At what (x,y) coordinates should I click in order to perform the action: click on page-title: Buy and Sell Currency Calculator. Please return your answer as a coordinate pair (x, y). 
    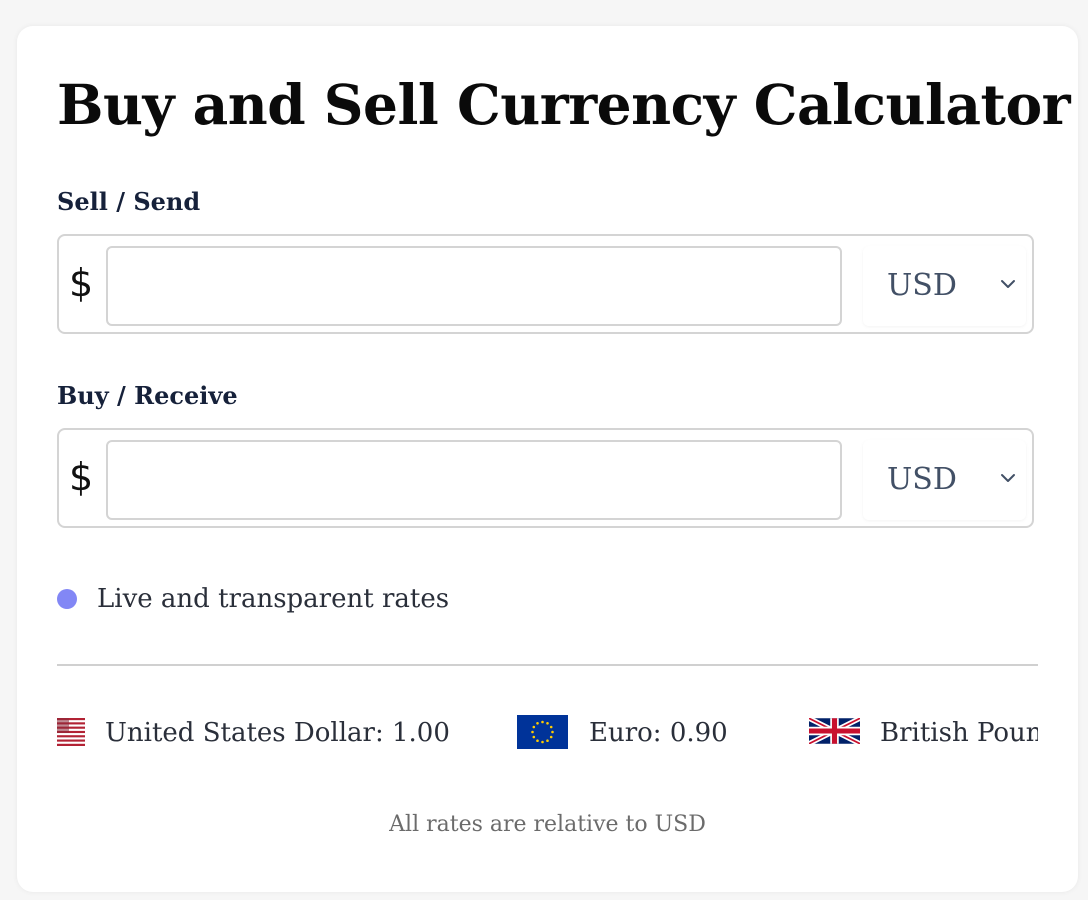
    Looking at the image, I should click on (564, 104).